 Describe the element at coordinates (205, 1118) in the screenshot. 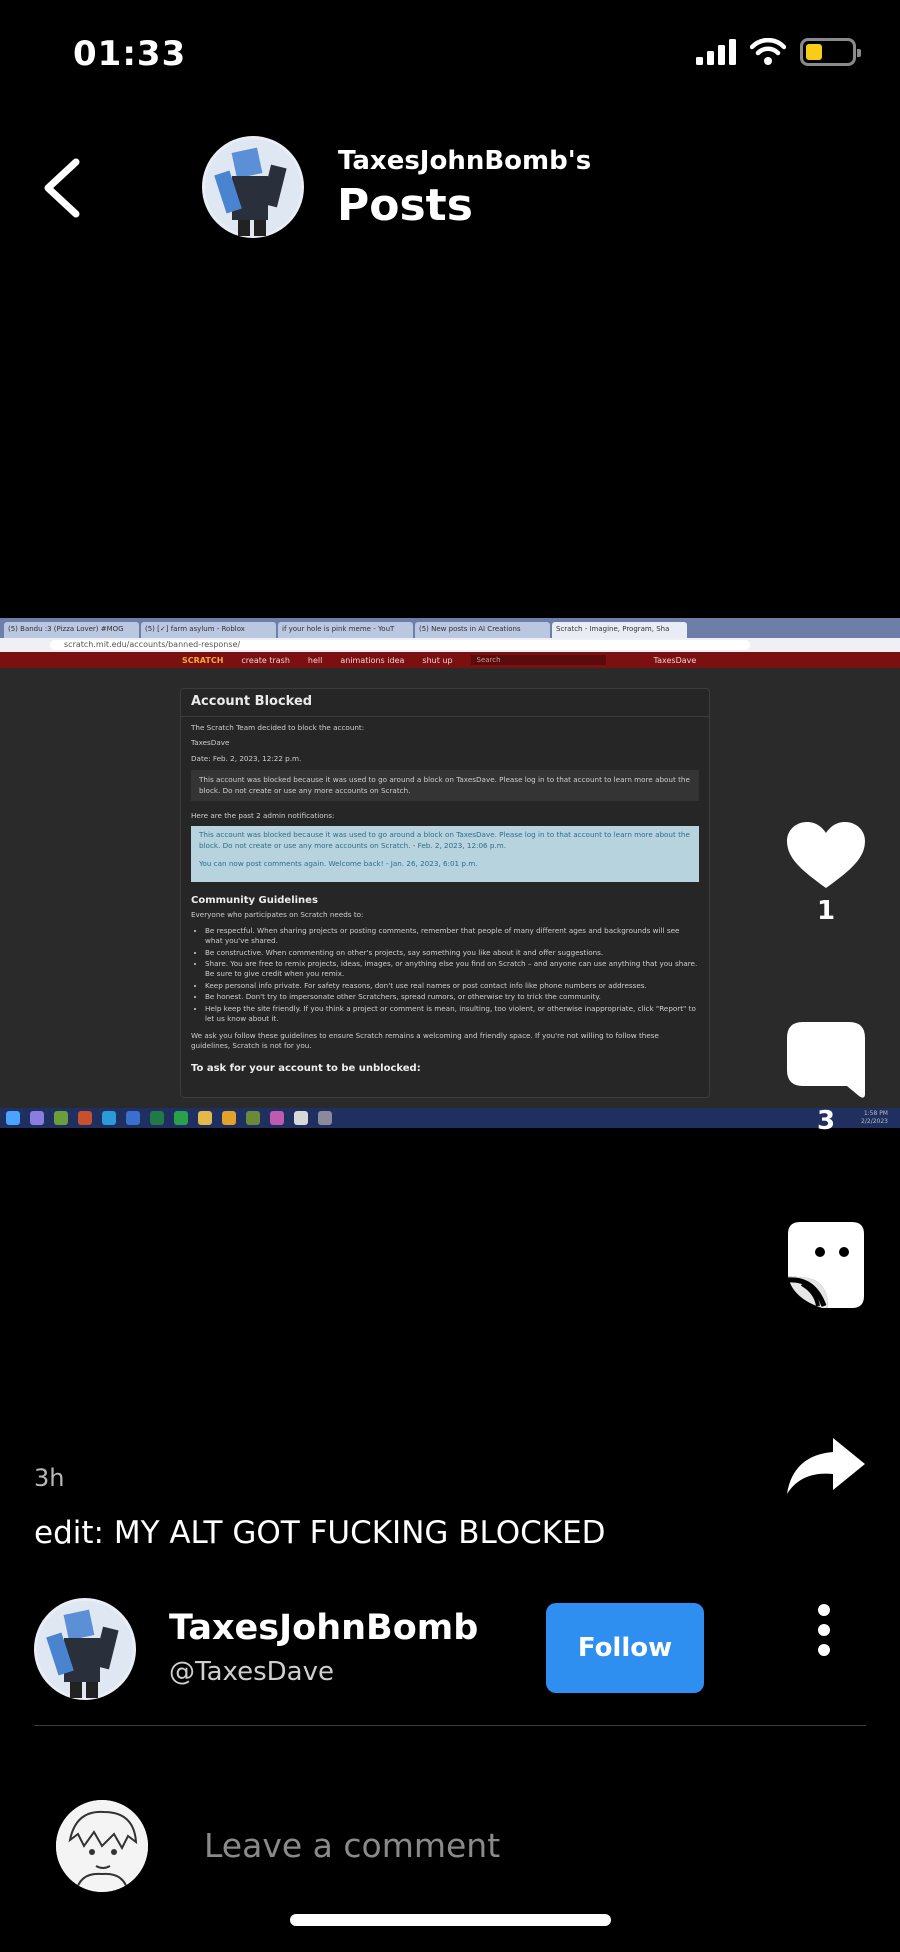

I see `folder-icon` at that location.